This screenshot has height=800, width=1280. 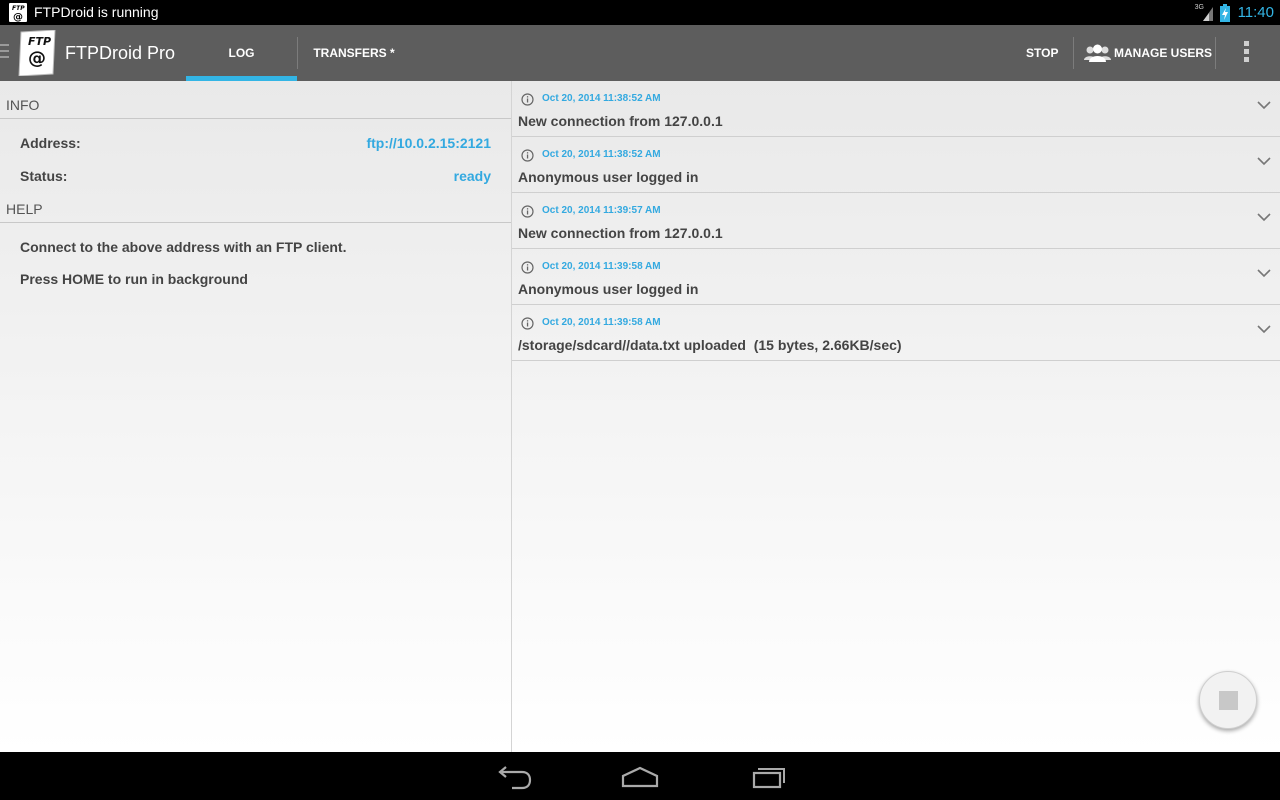 I want to click on address-label: Address:, so click(x=50, y=143).